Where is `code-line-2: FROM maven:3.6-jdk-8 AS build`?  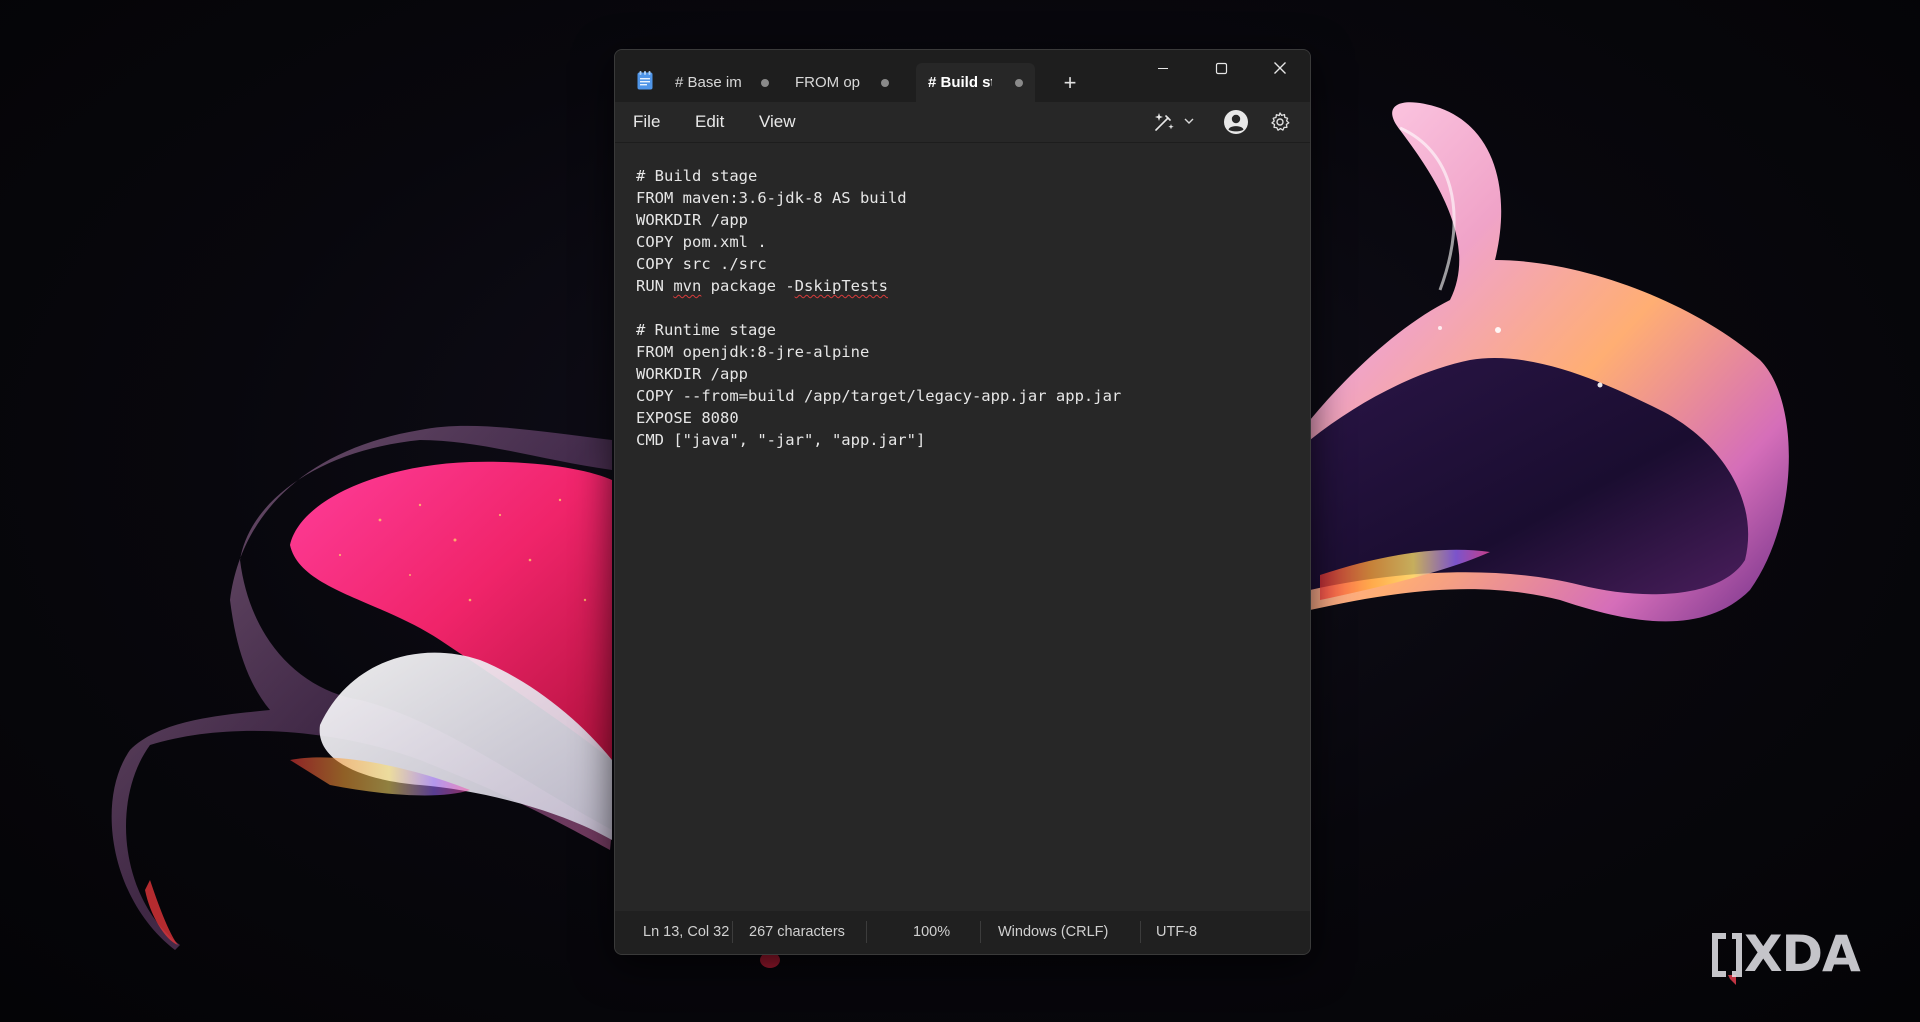
code-line-2: FROM maven:3.6-jdk-8 AS build is located at coordinates (771, 198).